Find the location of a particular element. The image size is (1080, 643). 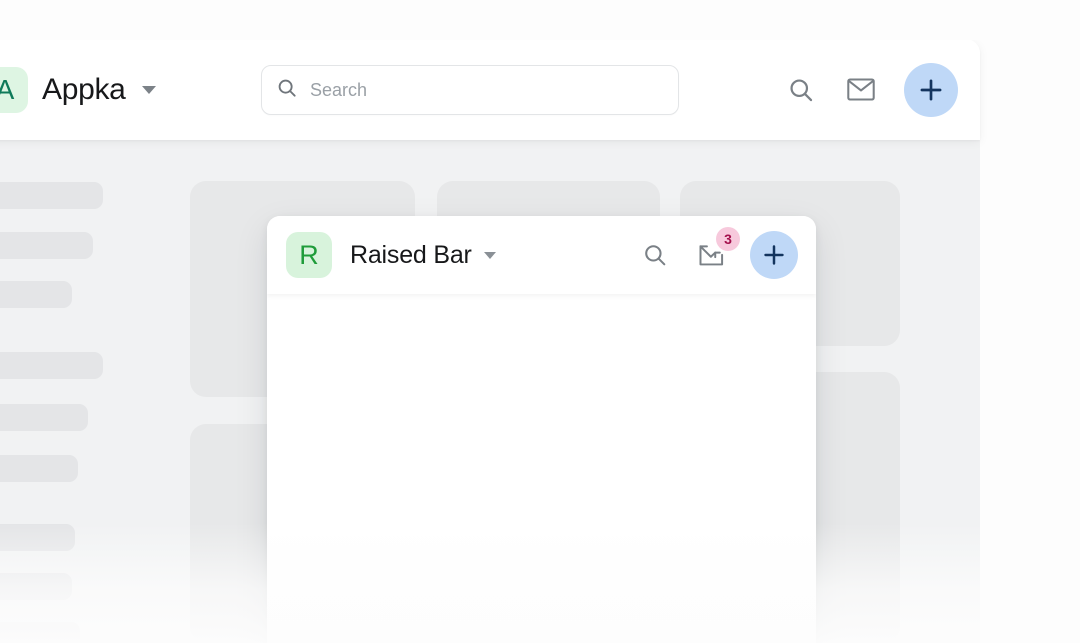

panel-avatar: R is located at coordinates (309, 255).